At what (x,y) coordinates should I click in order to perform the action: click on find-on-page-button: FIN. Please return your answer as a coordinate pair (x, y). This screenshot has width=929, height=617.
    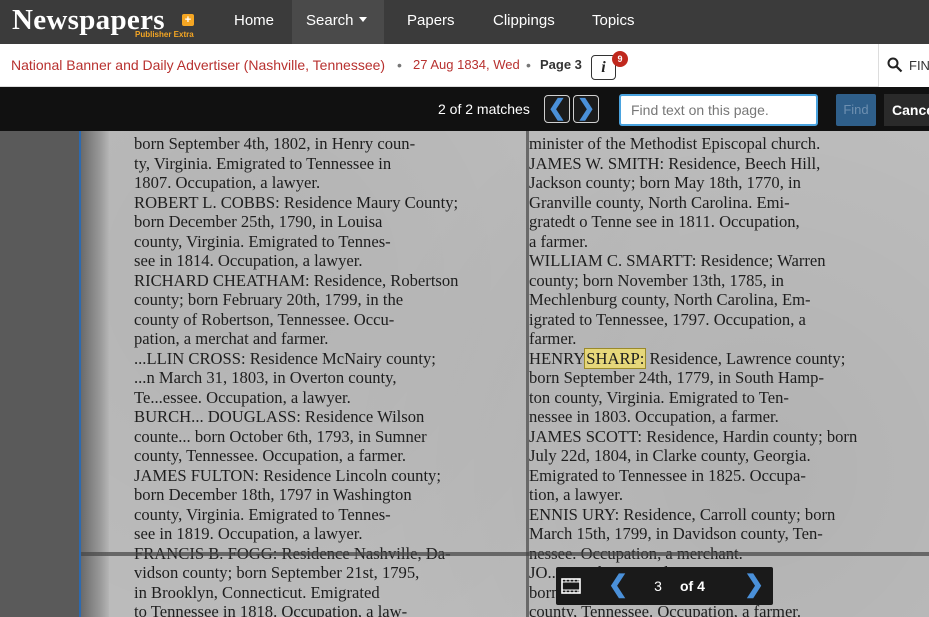
    Looking at the image, I should click on (903, 65).